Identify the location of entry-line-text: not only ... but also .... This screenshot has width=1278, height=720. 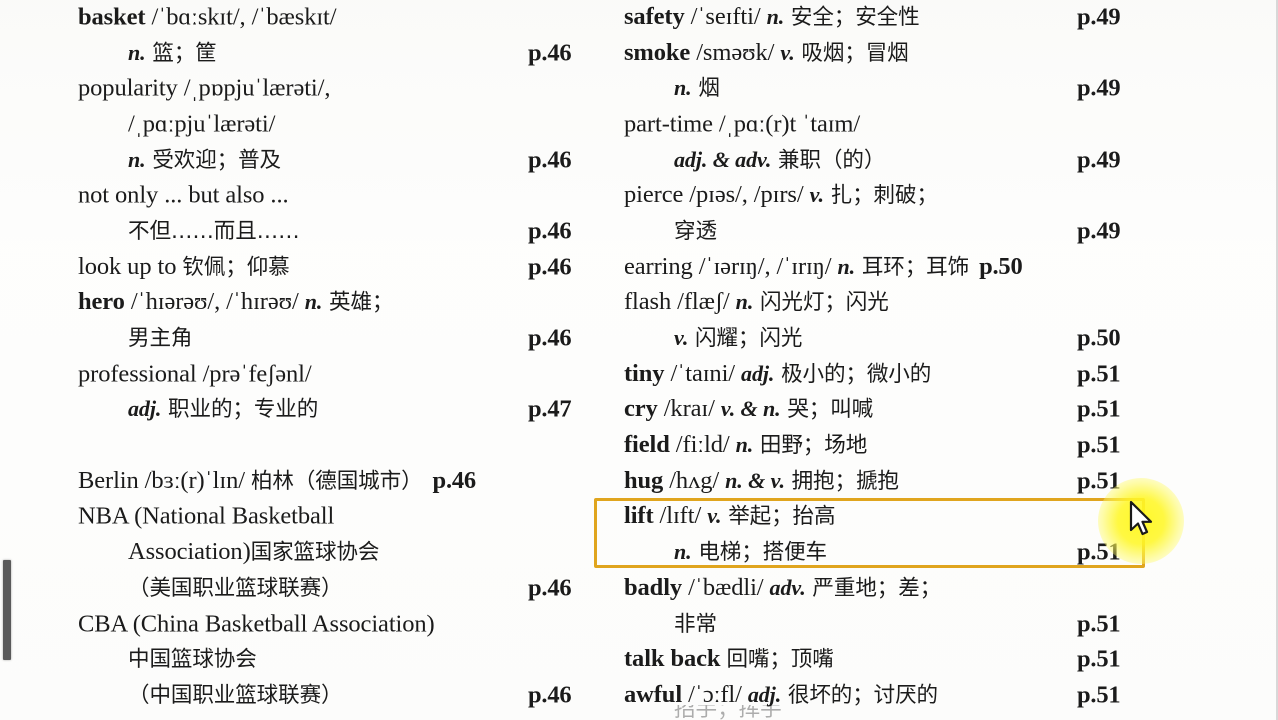
(183, 196).